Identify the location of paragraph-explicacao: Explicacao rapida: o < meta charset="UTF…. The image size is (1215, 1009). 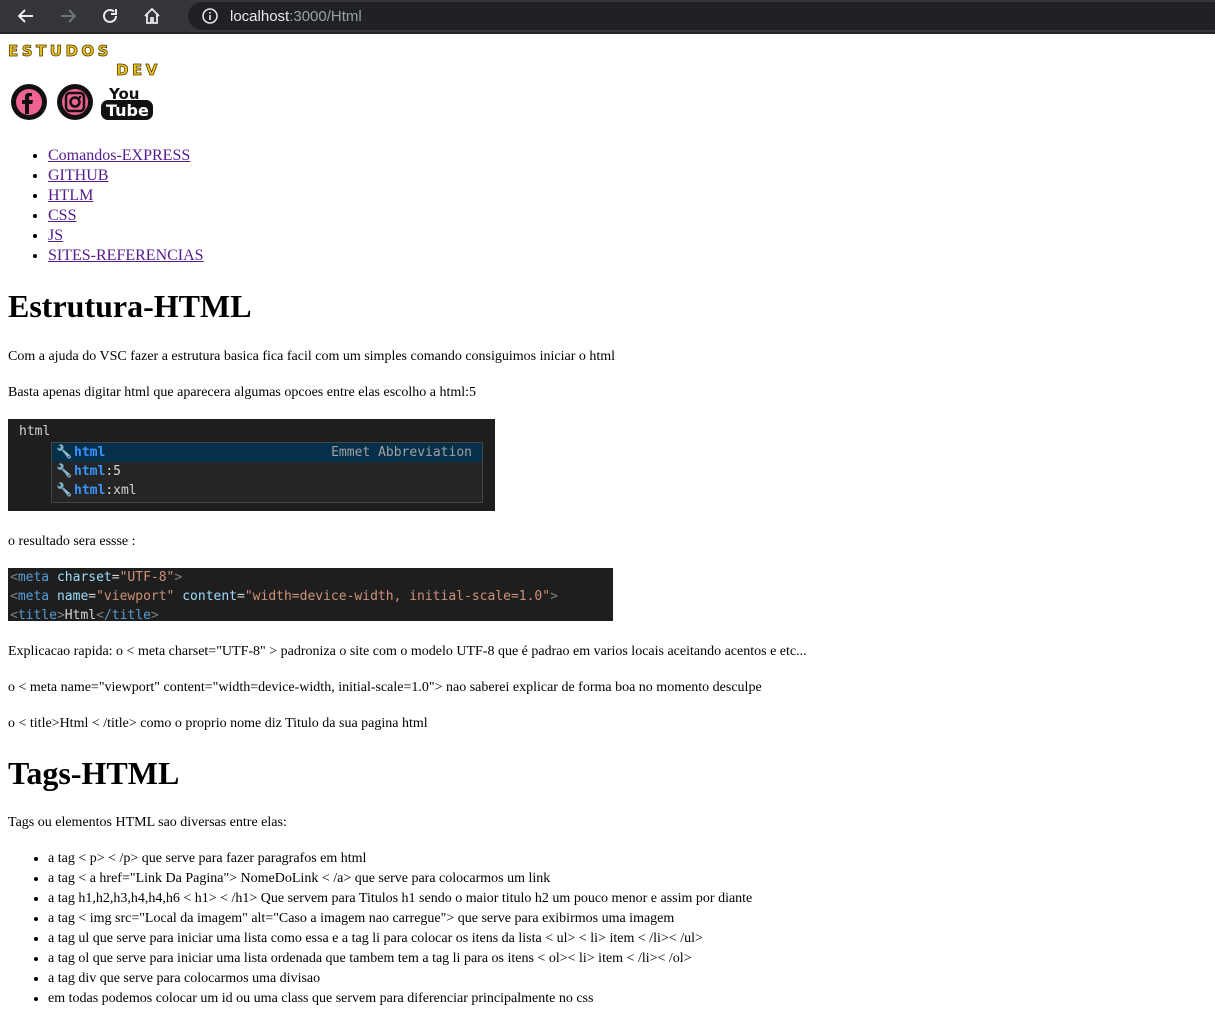
(407, 651).